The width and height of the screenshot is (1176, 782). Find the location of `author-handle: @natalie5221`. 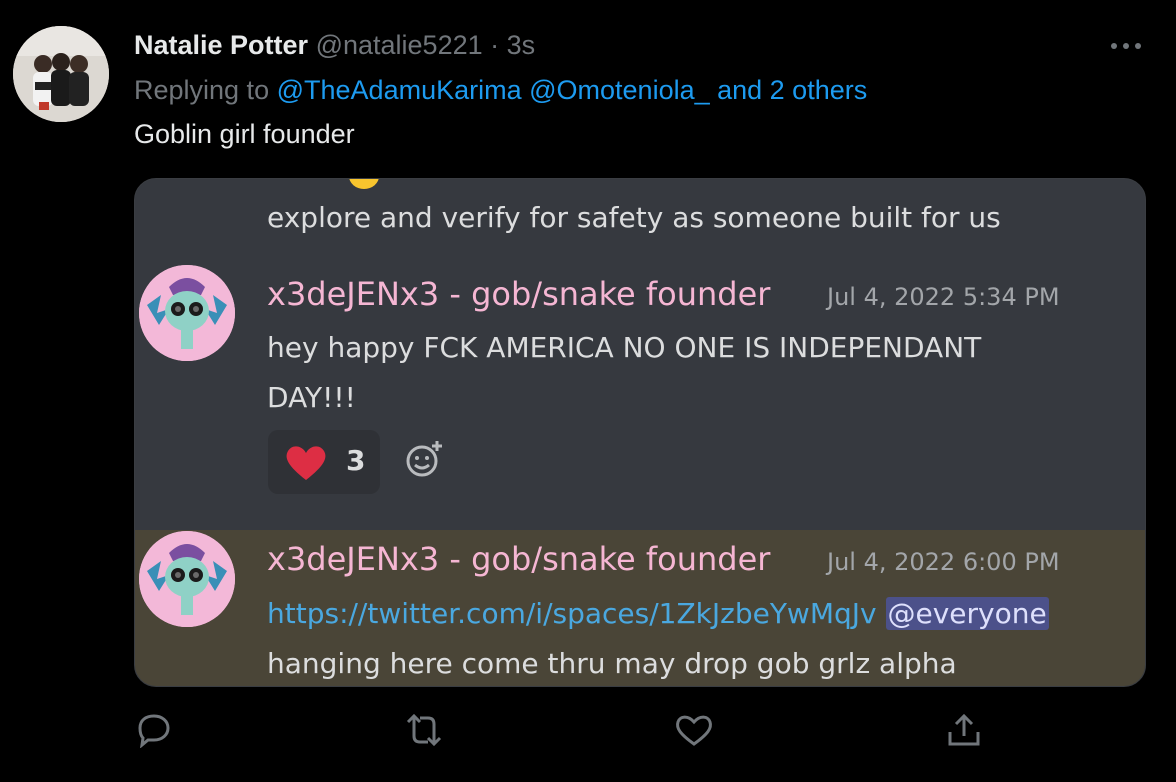

author-handle: @natalie5221 is located at coordinates (399, 45).